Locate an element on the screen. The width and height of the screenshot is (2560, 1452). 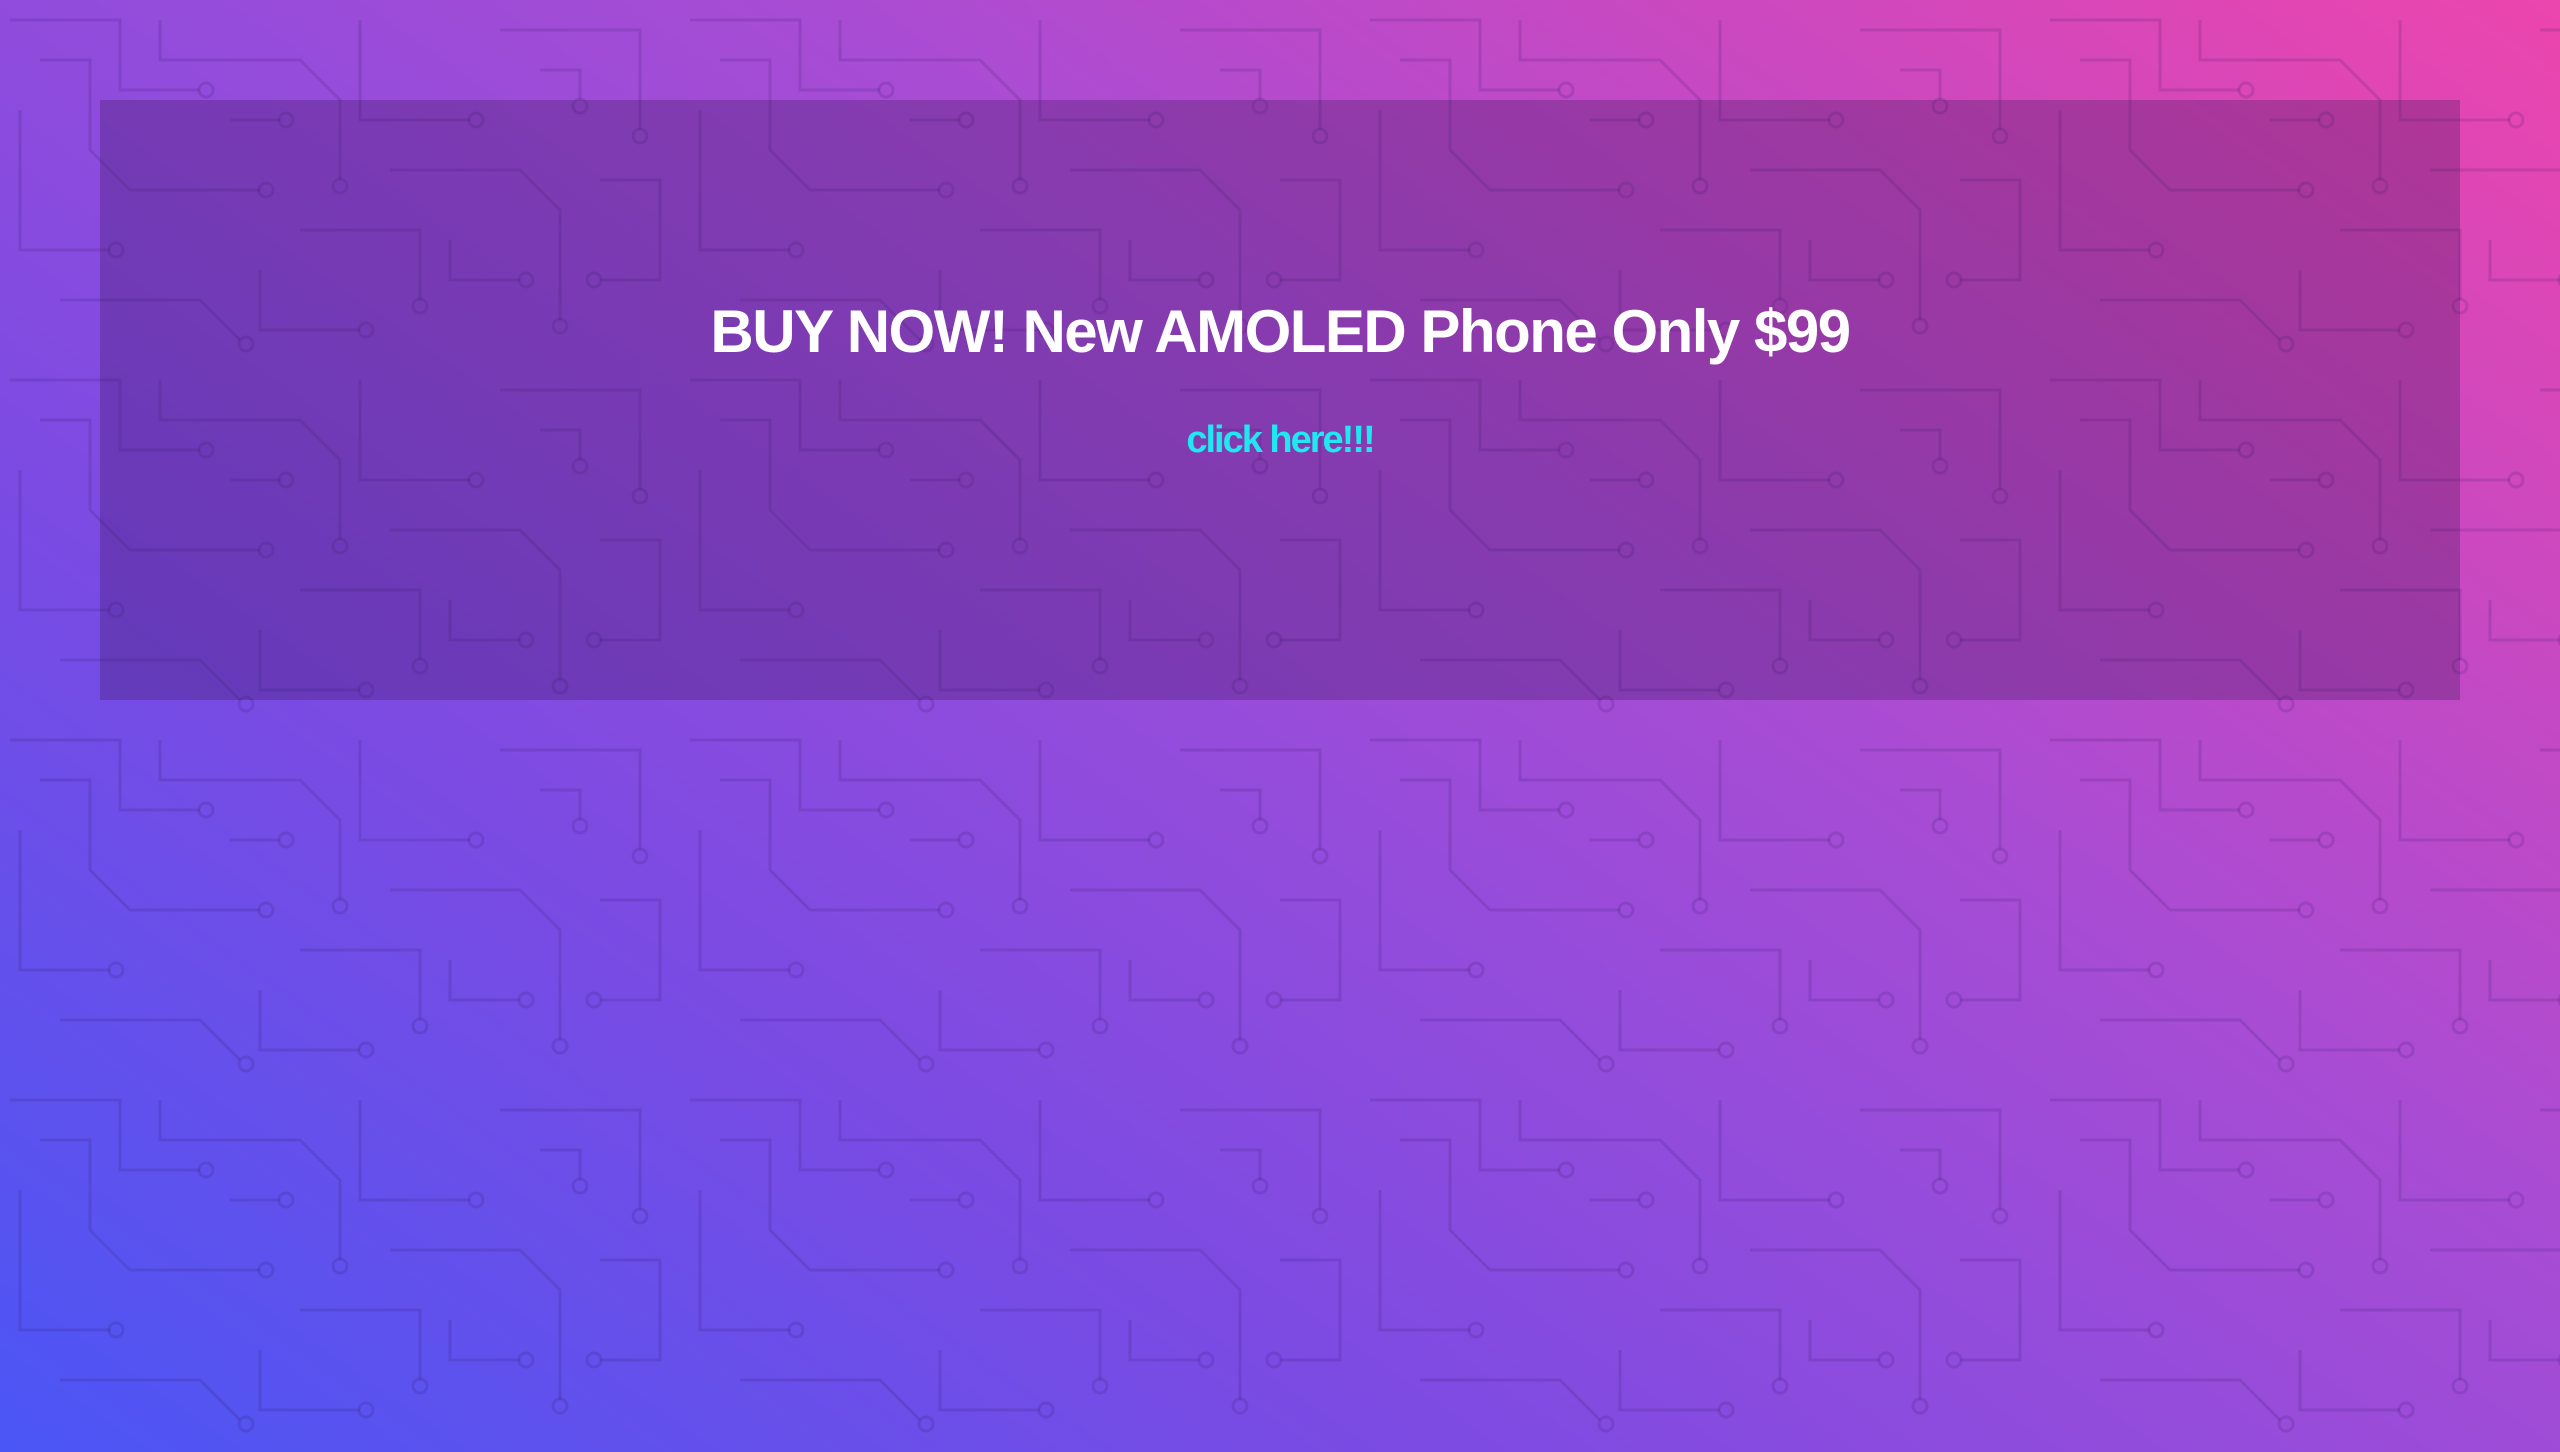
click-here-link: click here!!! is located at coordinates (1280, 440).